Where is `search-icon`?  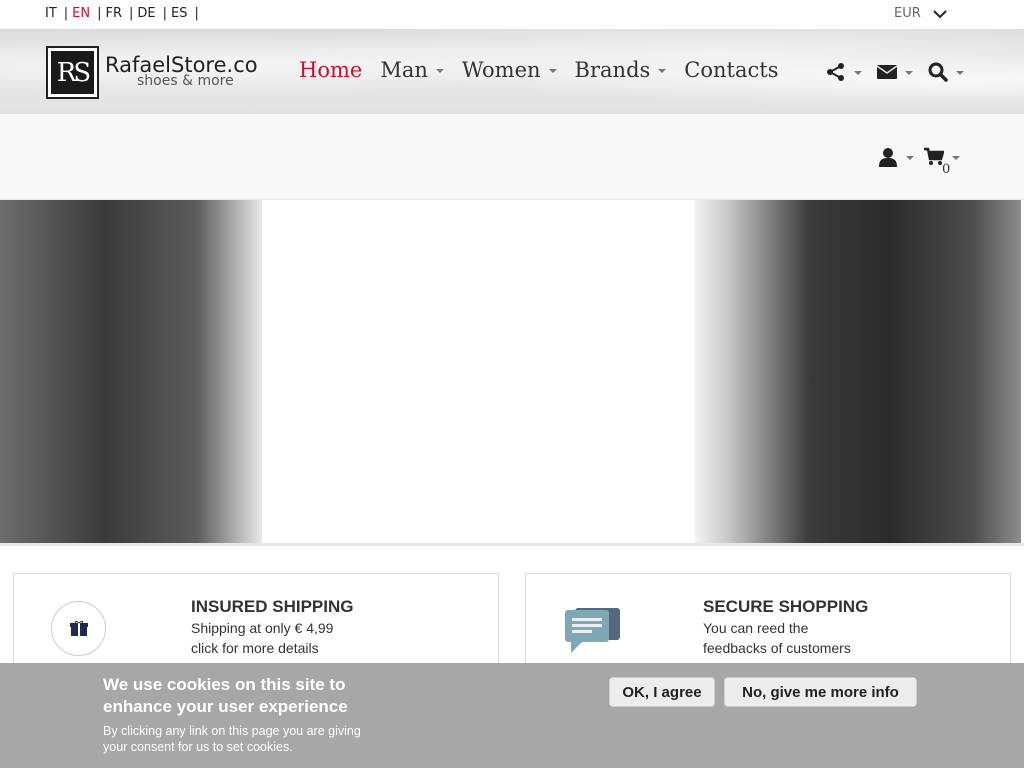
search-icon is located at coordinates (938, 72).